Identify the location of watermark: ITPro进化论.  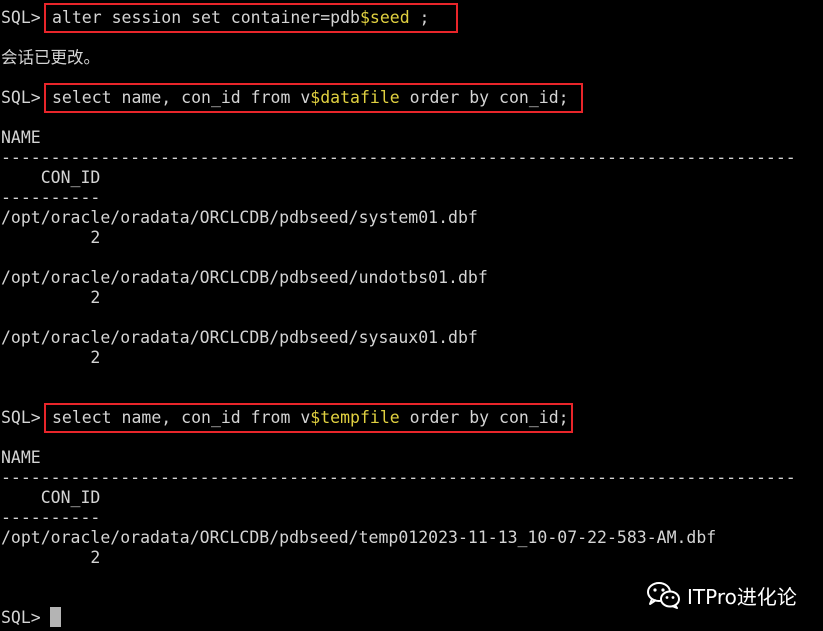
(722, 595).